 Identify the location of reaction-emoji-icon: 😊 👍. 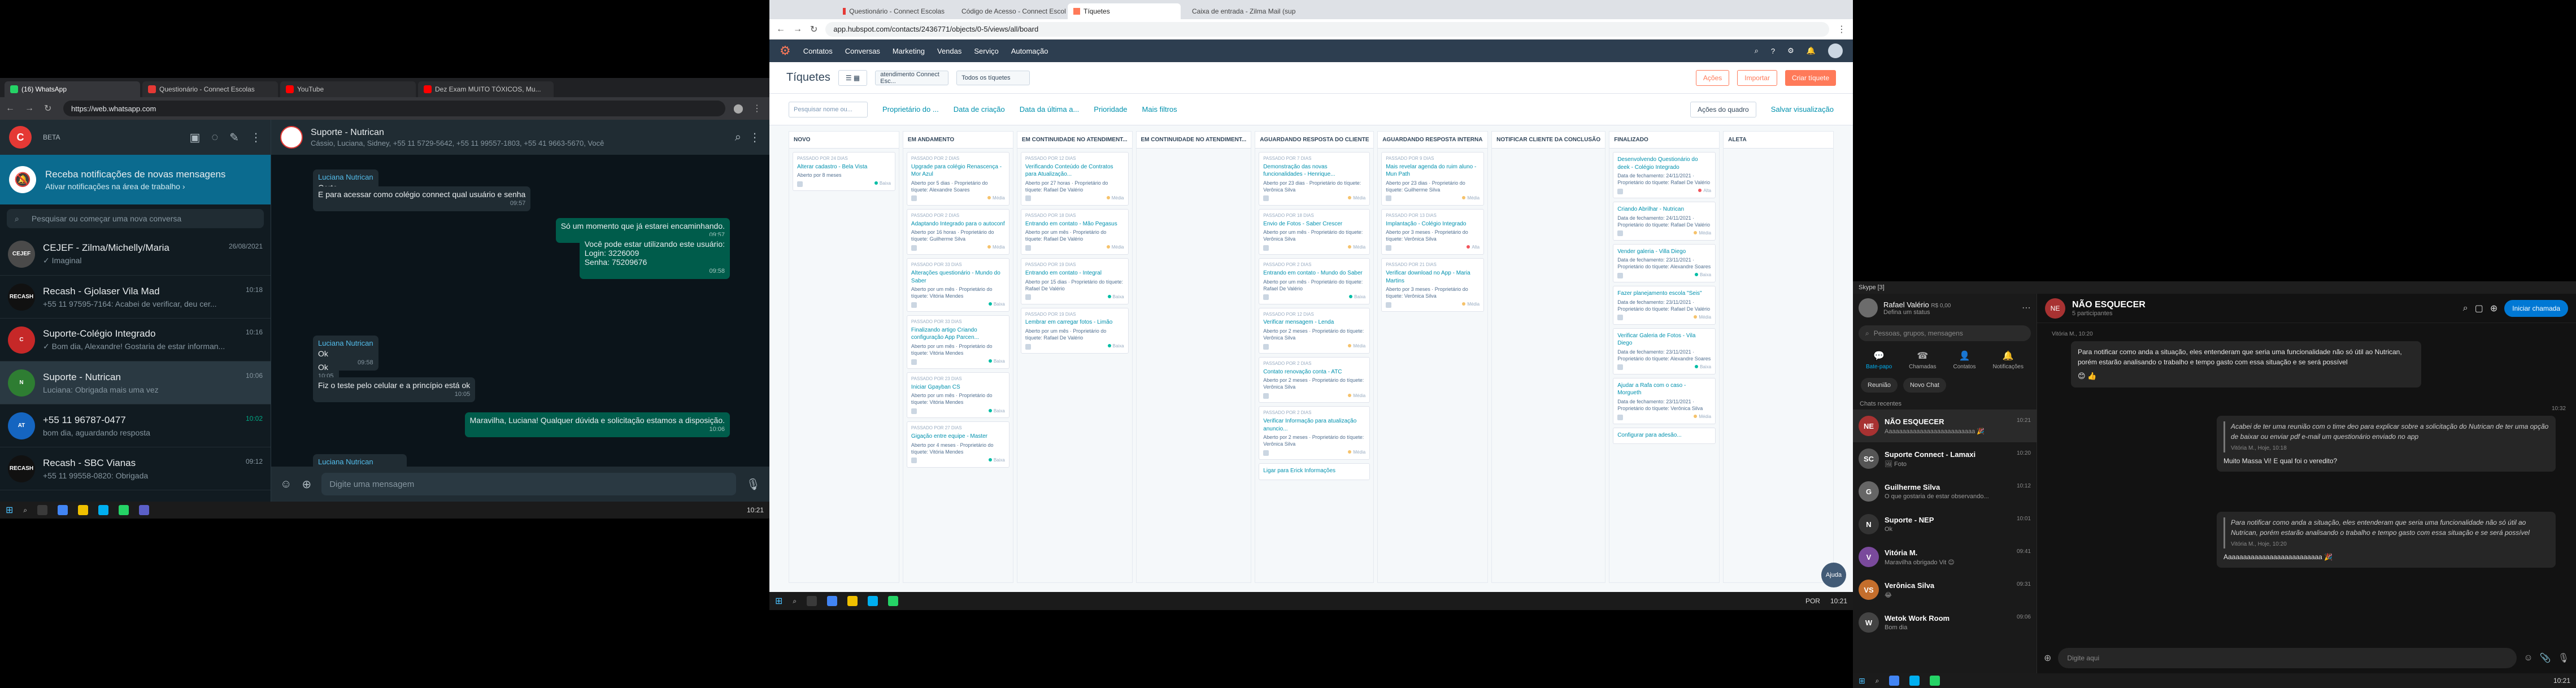
(2246, 376).